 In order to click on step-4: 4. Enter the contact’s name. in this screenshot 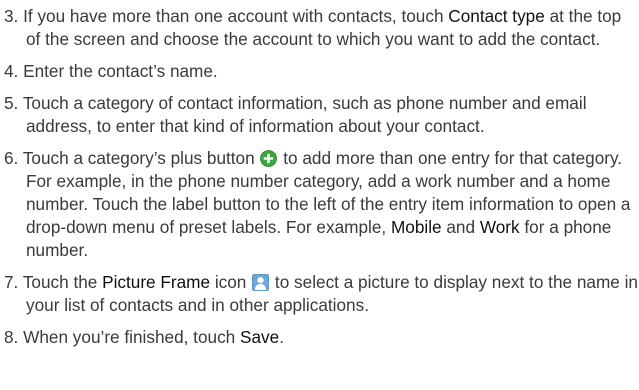, I will do `click(321, 71)`.